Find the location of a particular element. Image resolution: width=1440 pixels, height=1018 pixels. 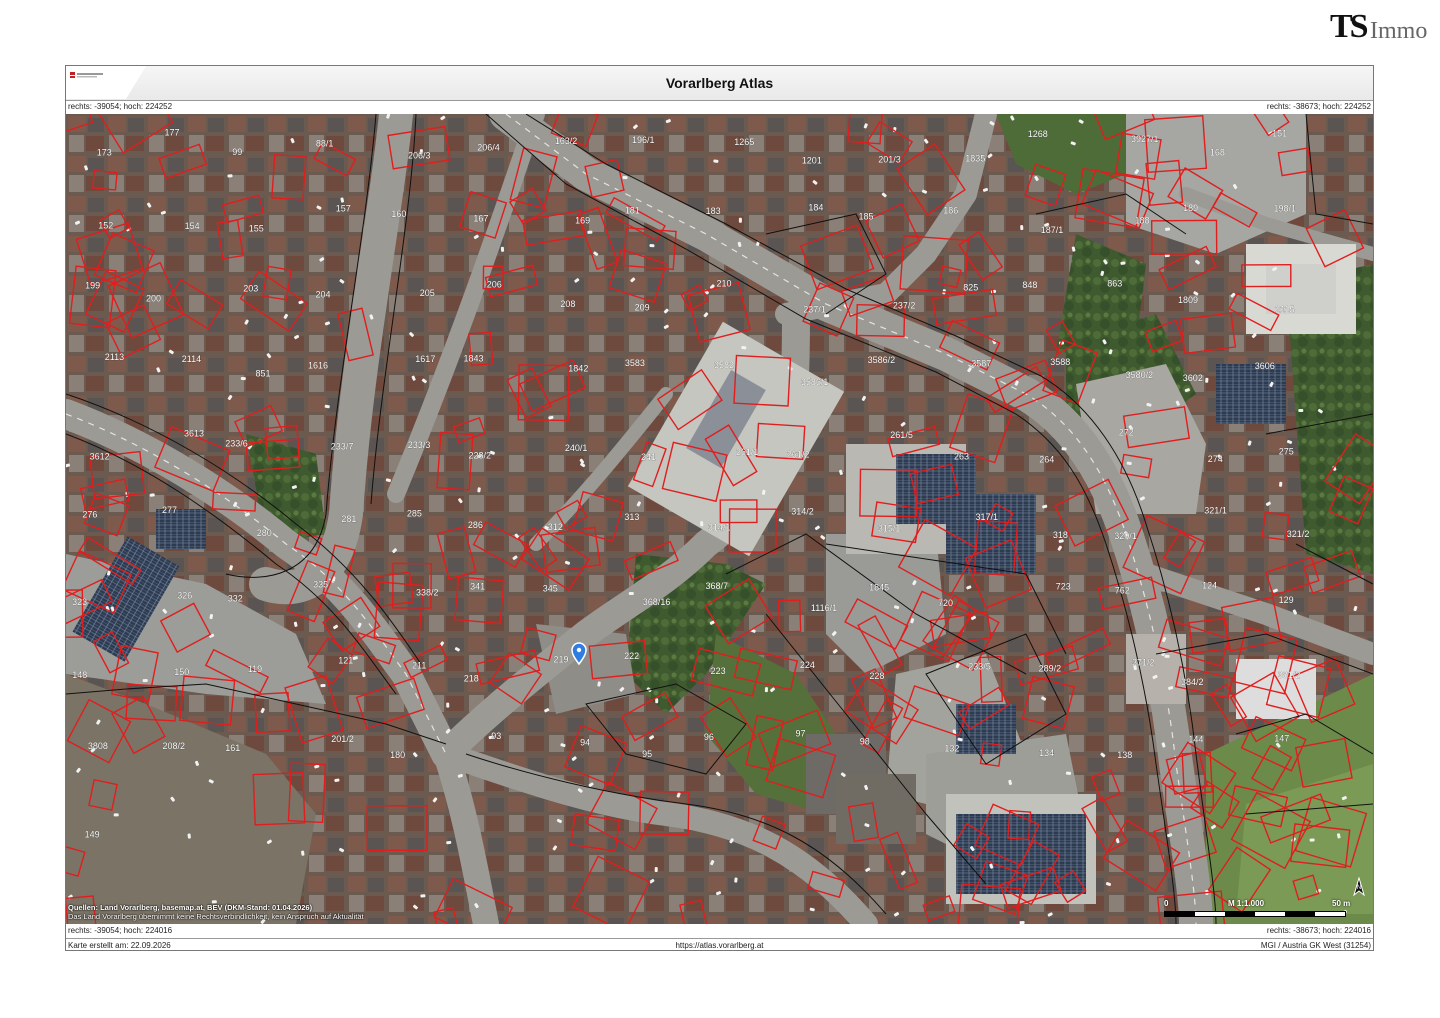

parcel-label: 149 is located at coordinates (92, 835).